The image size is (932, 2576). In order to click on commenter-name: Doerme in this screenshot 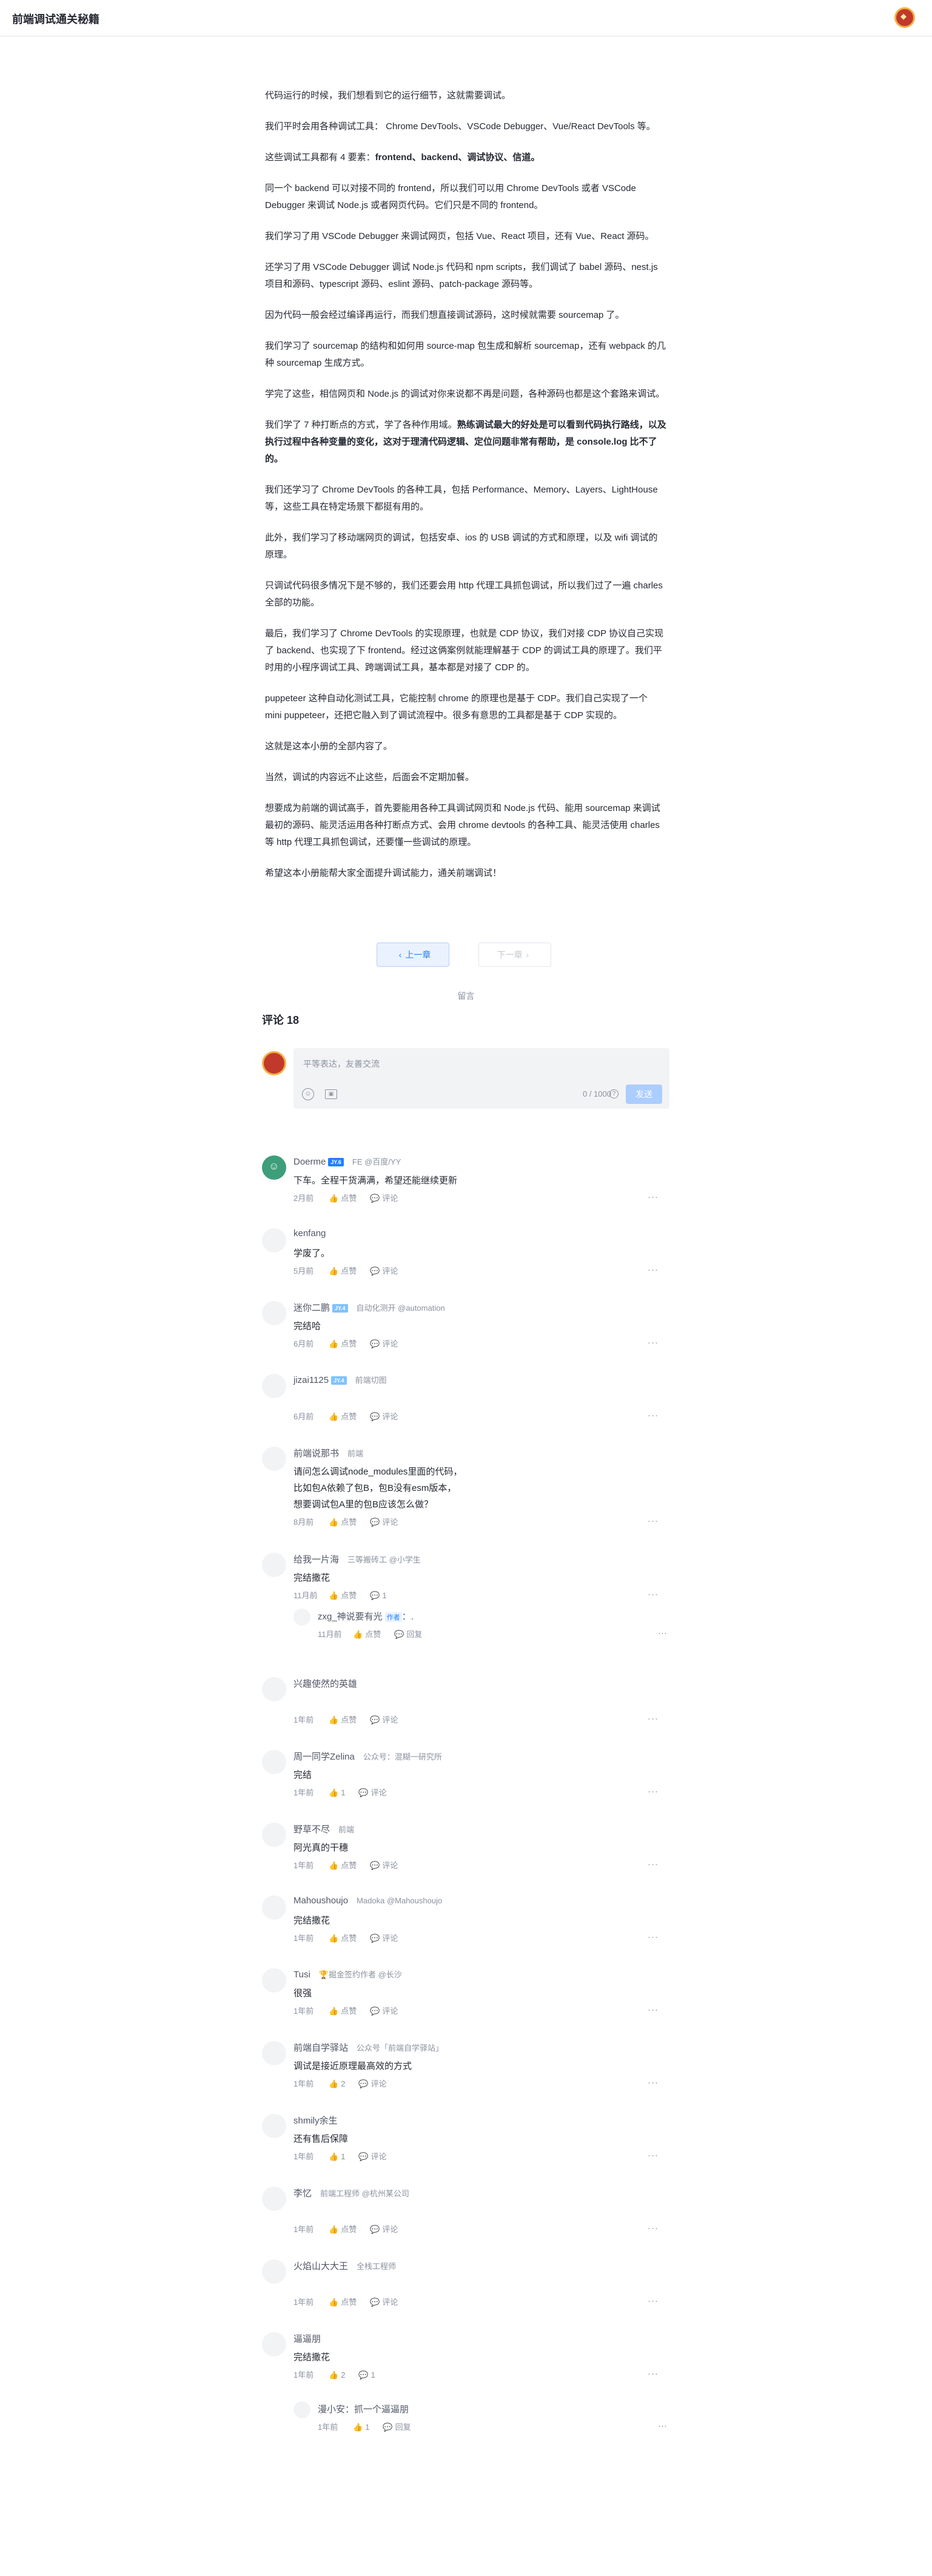, I will do `click(309, 1162)`.